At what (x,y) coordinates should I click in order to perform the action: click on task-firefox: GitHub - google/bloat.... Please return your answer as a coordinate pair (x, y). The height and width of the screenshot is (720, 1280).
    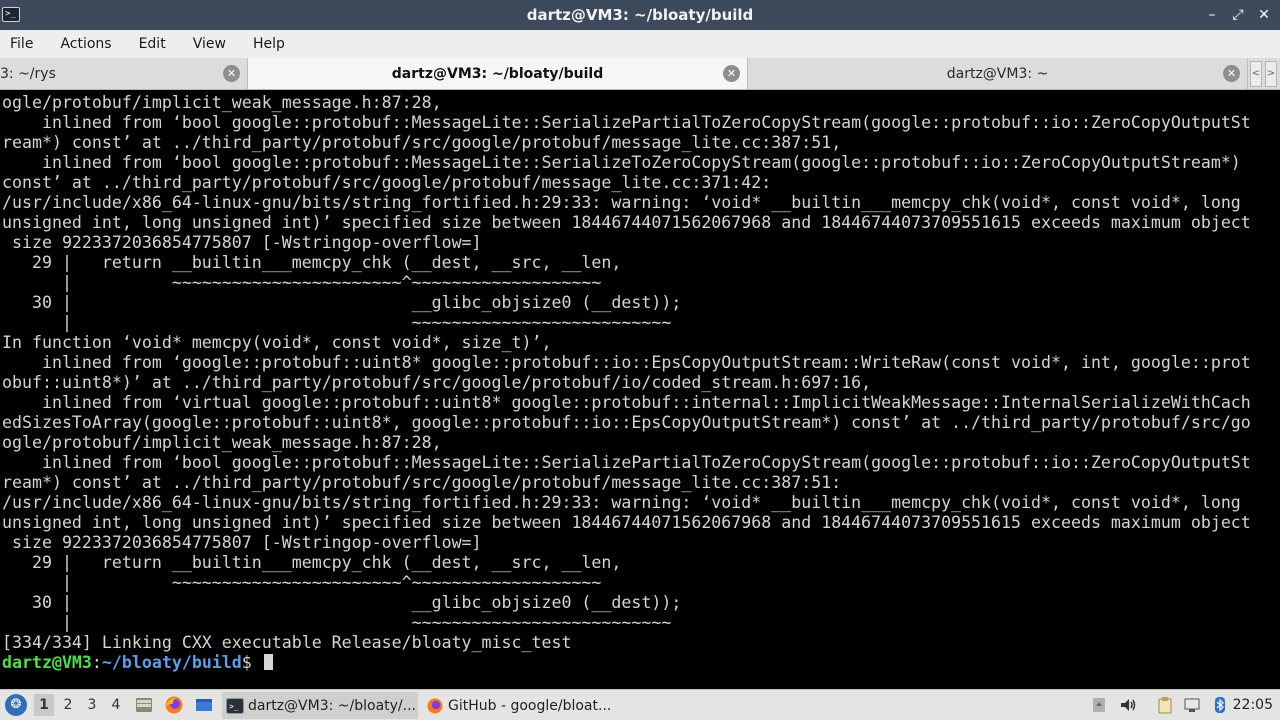
    Looking at the image, I should click on (520, 705).